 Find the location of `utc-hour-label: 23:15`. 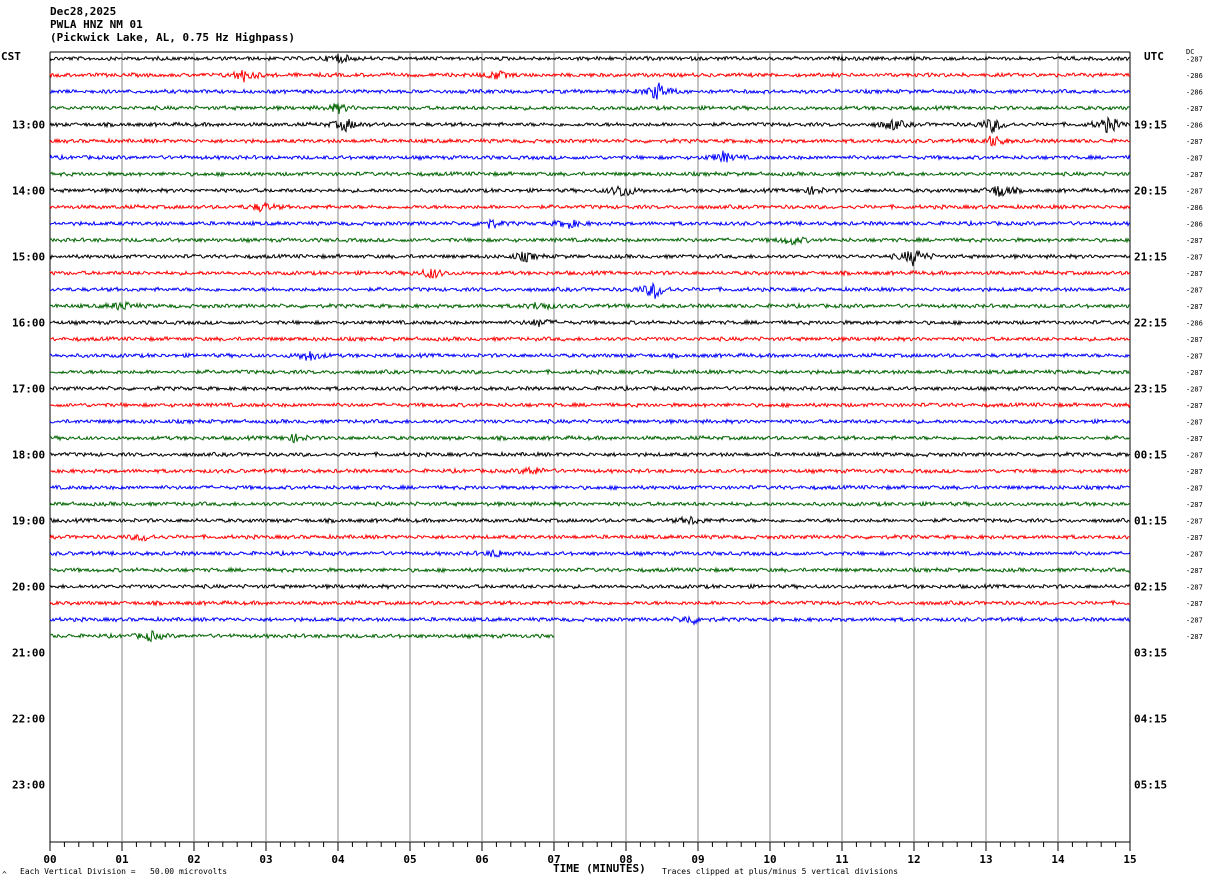

utc-hour-label: 23:15 is located at coordinates (1150, 389).